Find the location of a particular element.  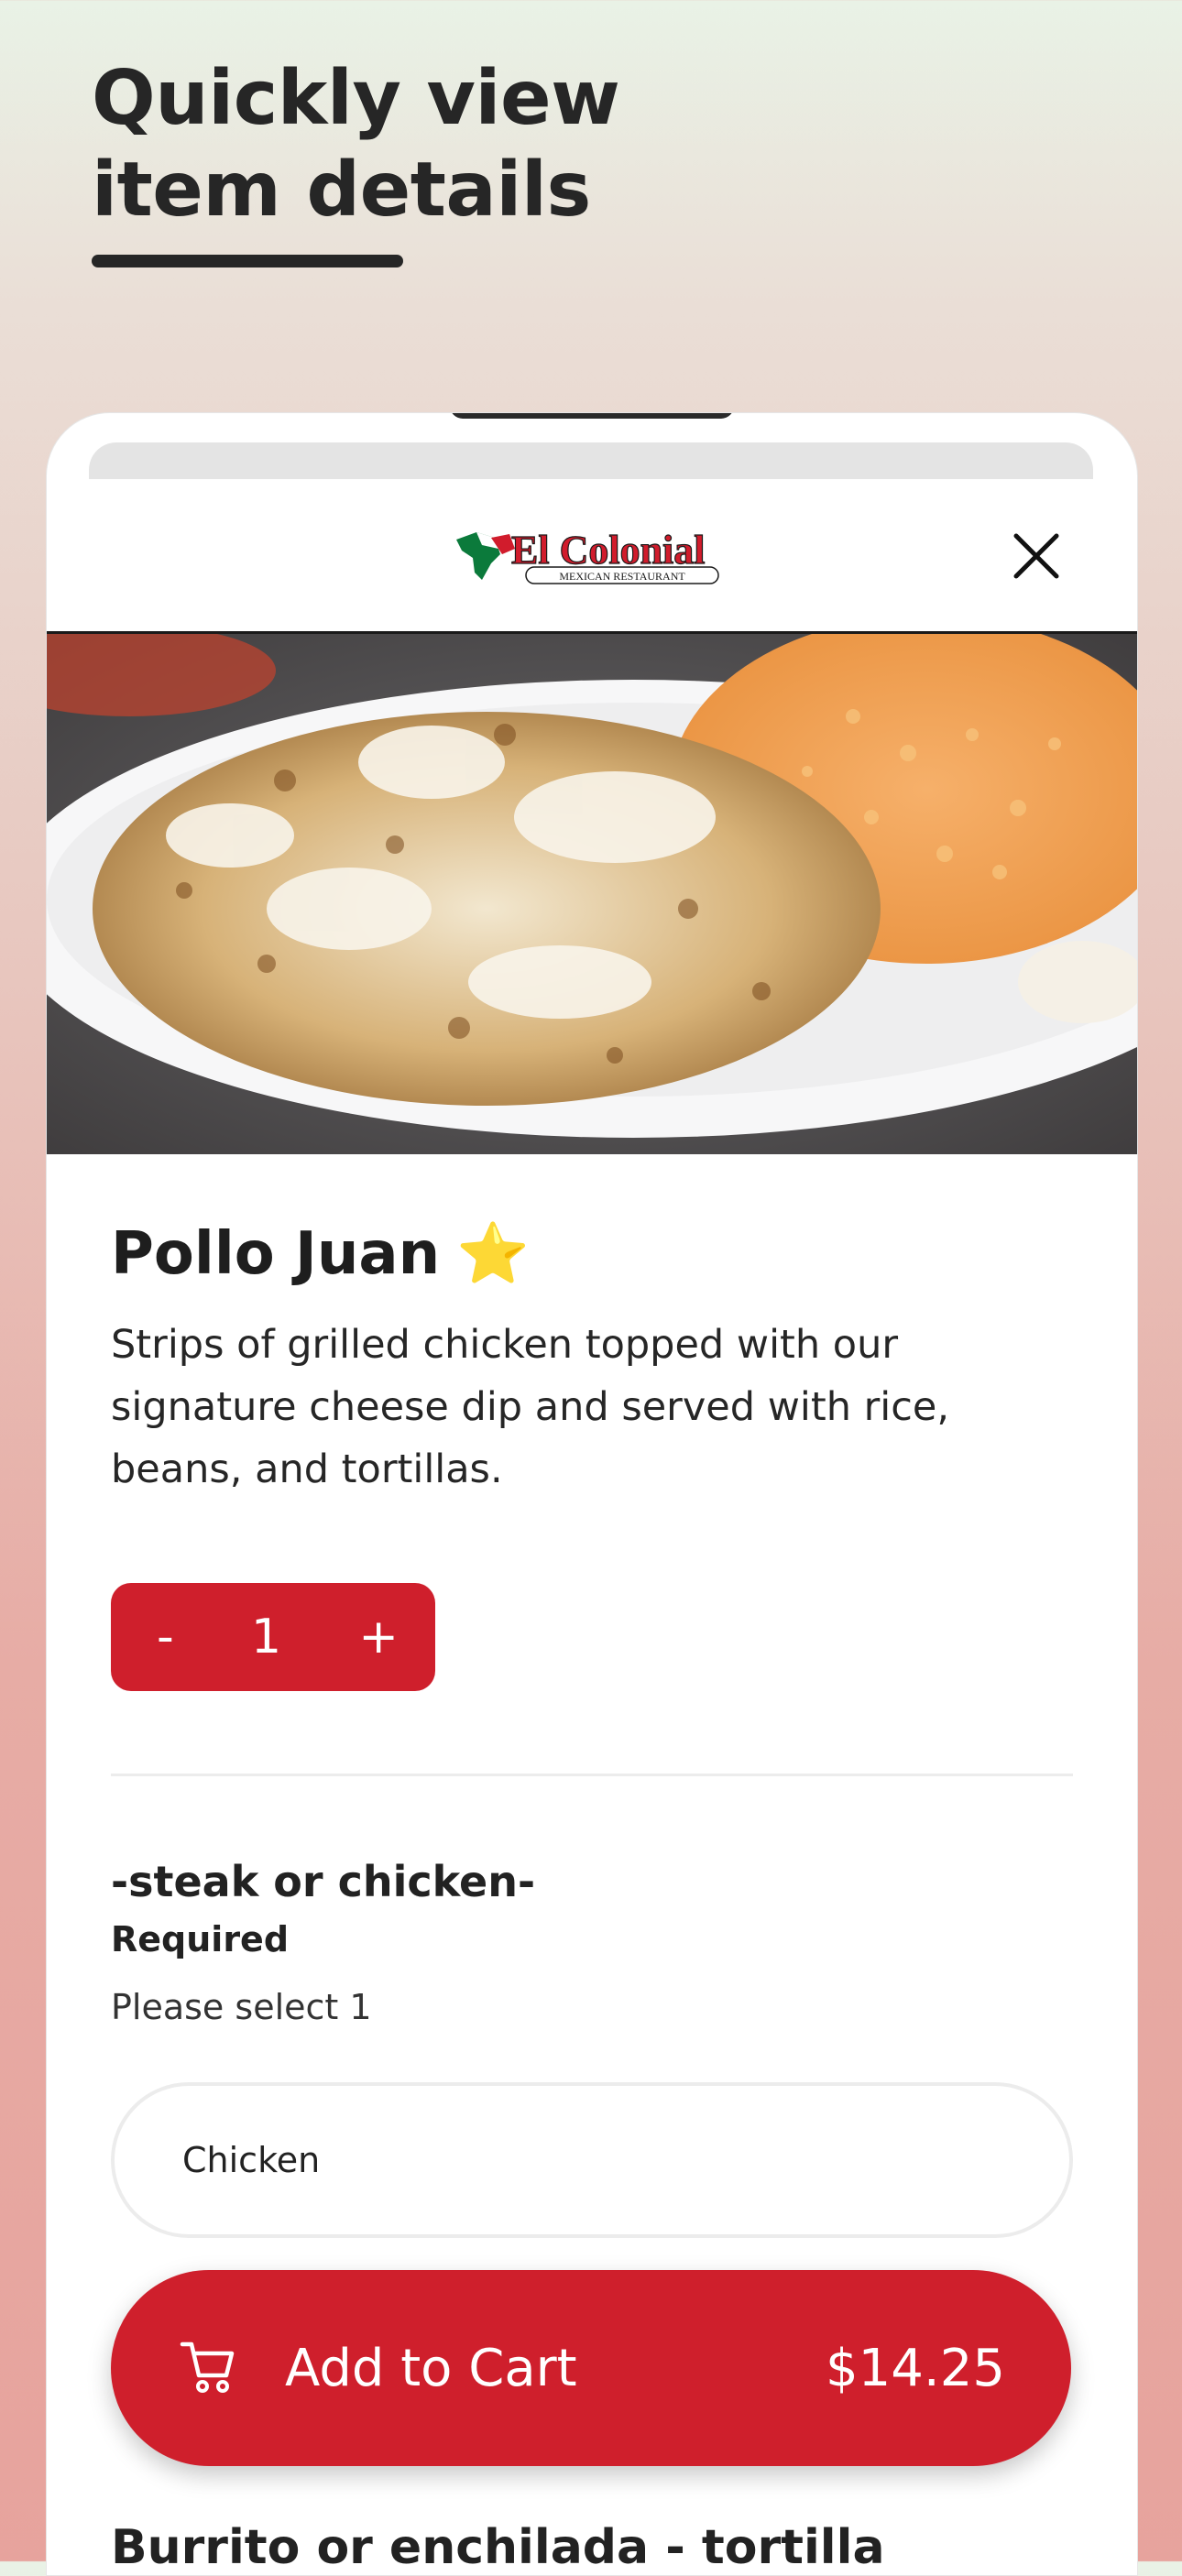

browser-bar is located at coordinates (591, 461).